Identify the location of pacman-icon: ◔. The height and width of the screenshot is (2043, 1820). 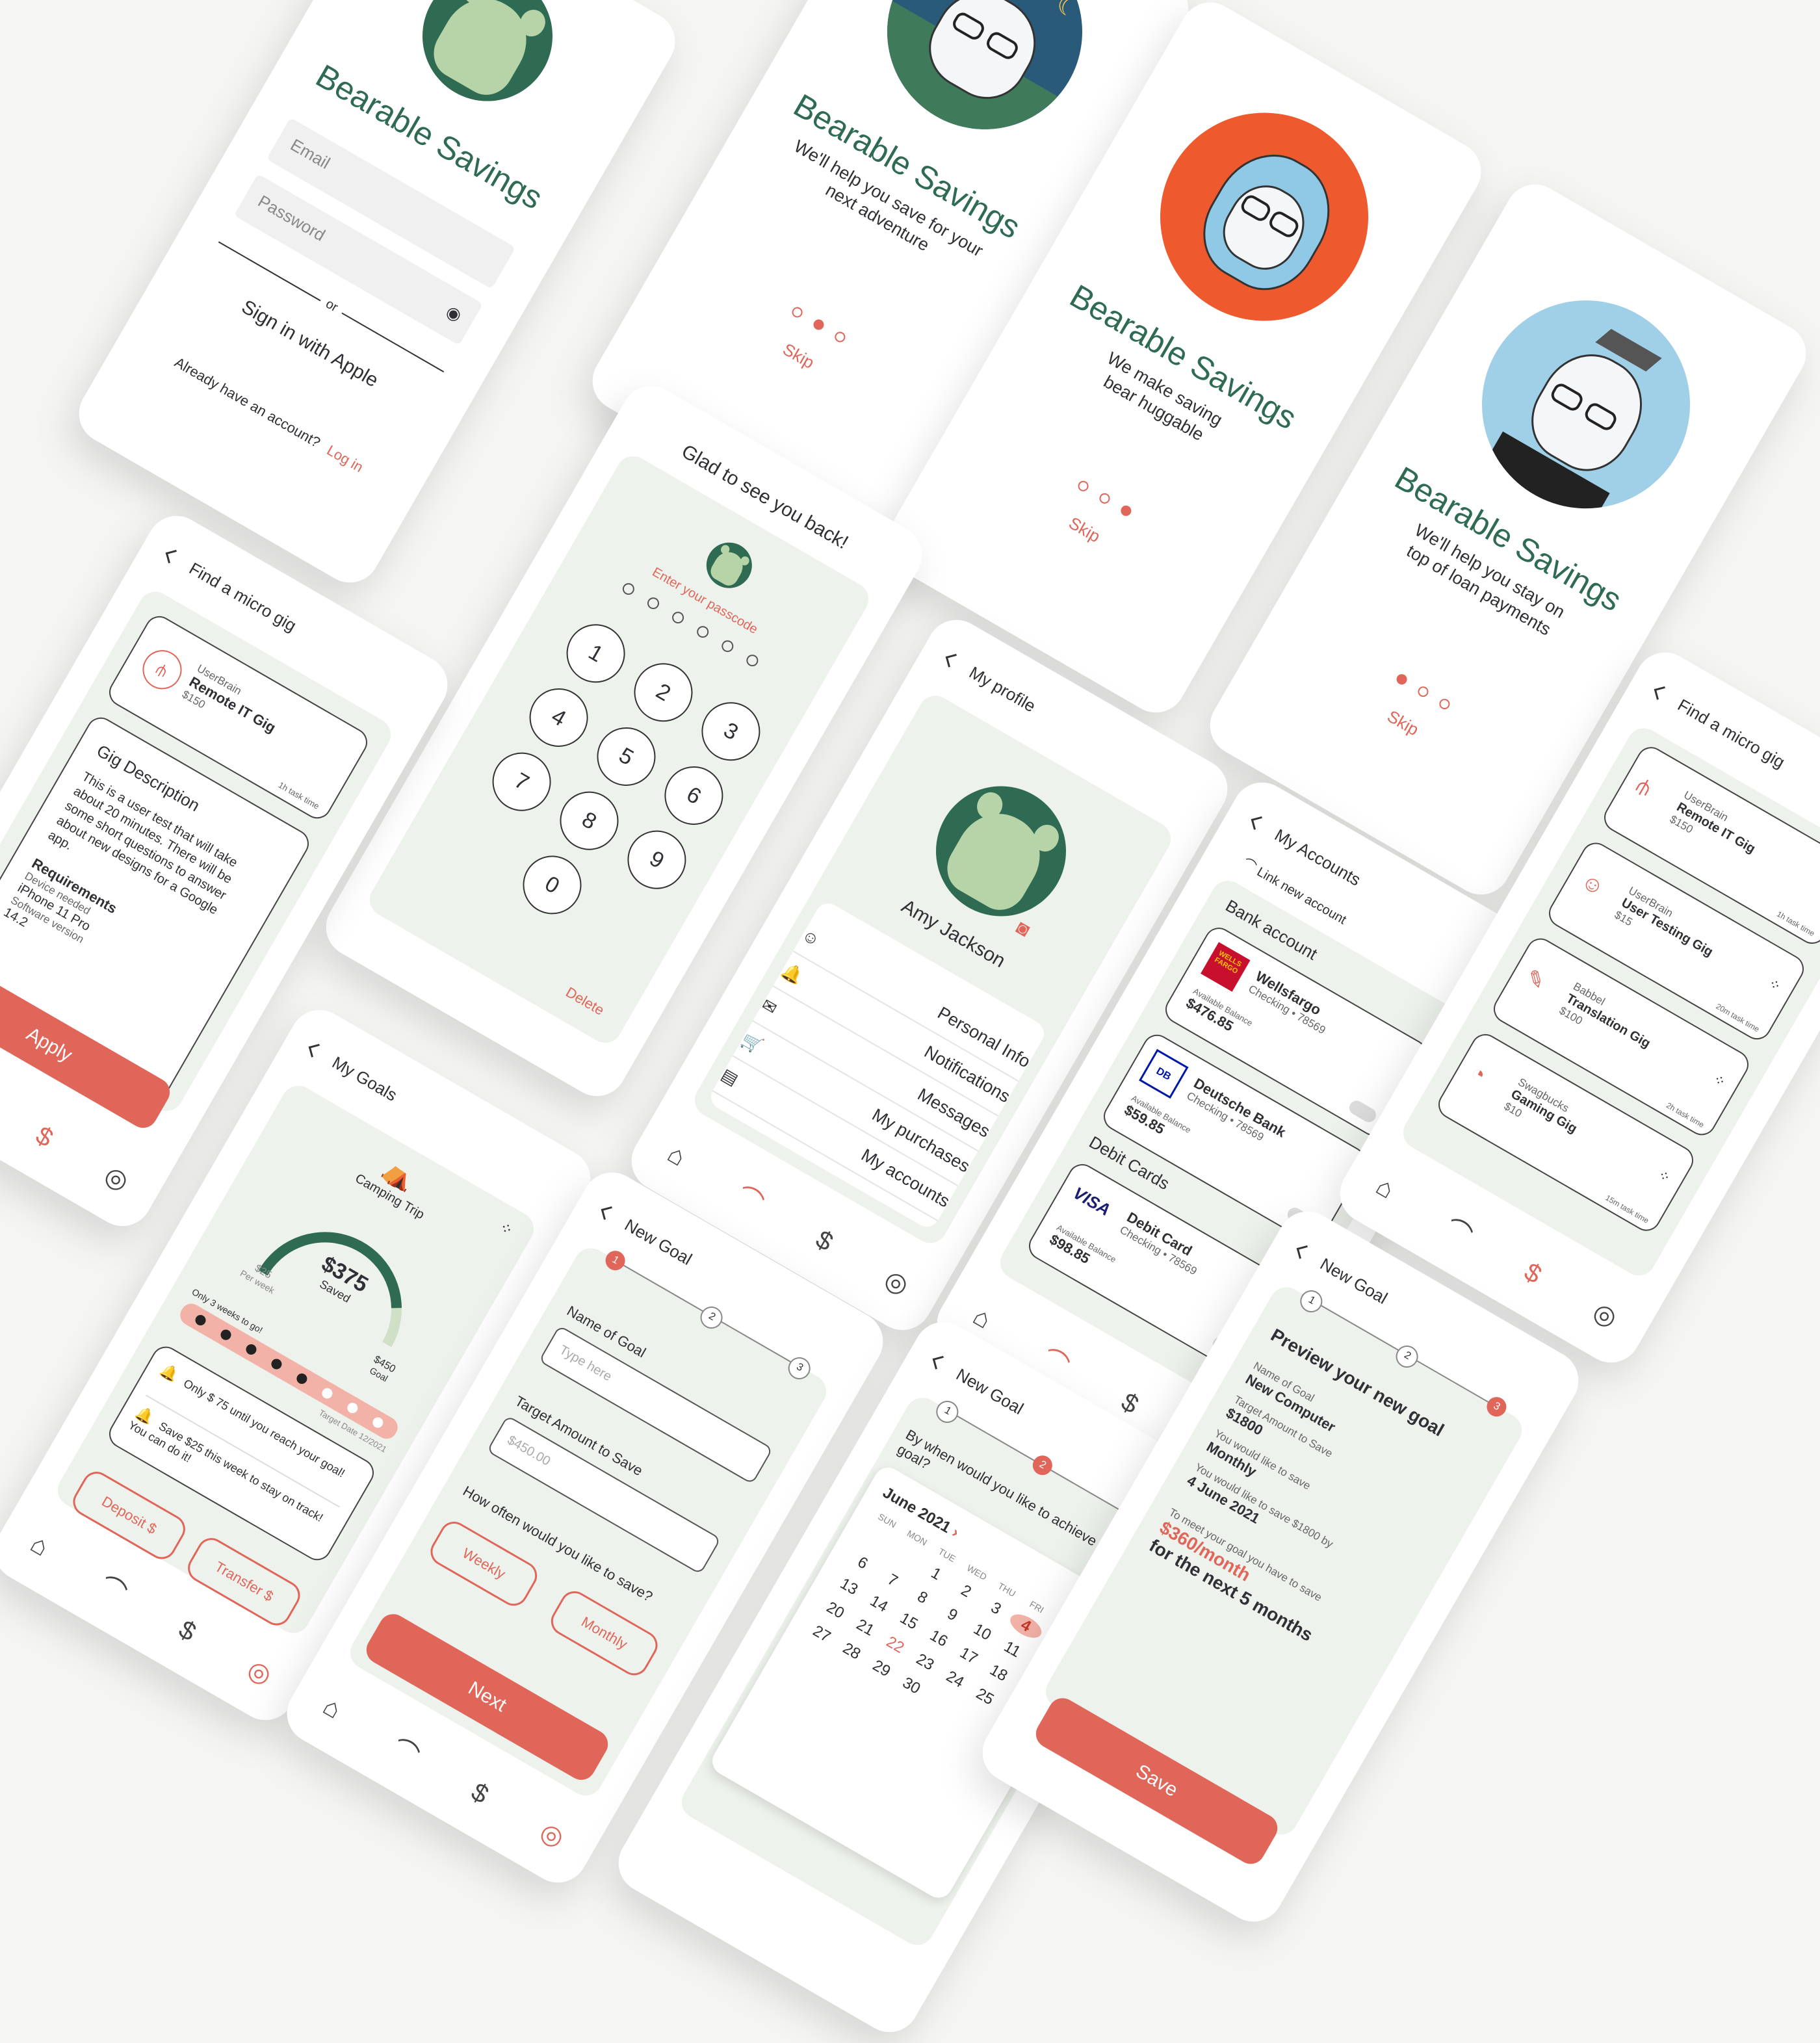
(1478, 1074).